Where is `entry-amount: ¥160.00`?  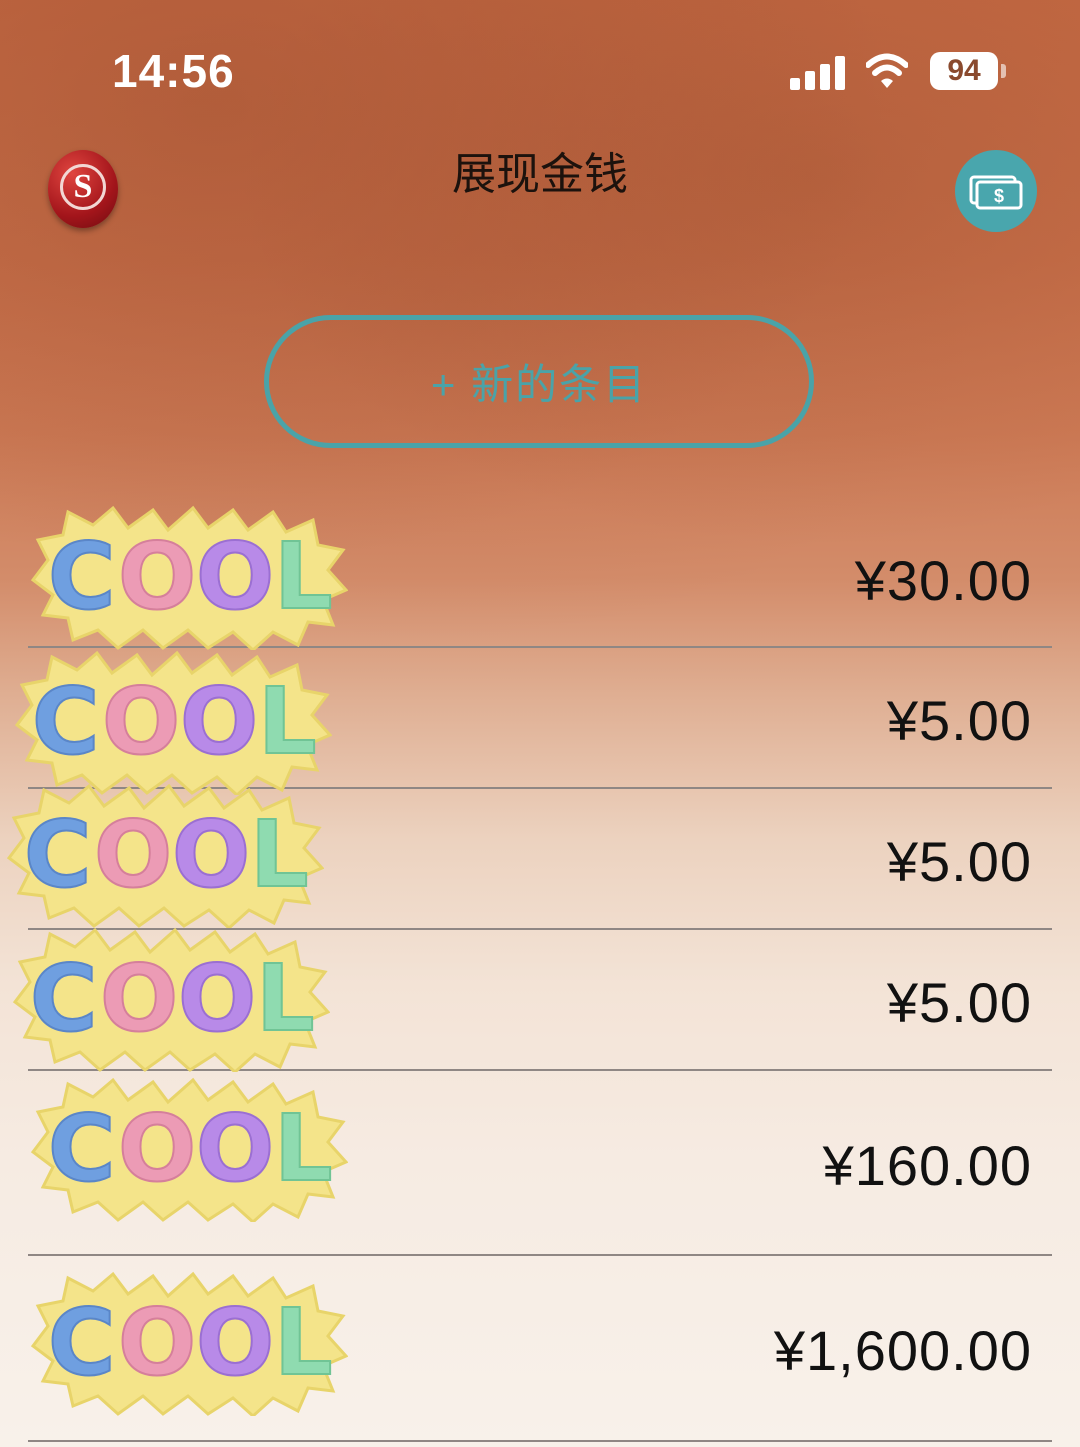 entry-amount: ¥160.00 is located at coordinates (927, 1165).